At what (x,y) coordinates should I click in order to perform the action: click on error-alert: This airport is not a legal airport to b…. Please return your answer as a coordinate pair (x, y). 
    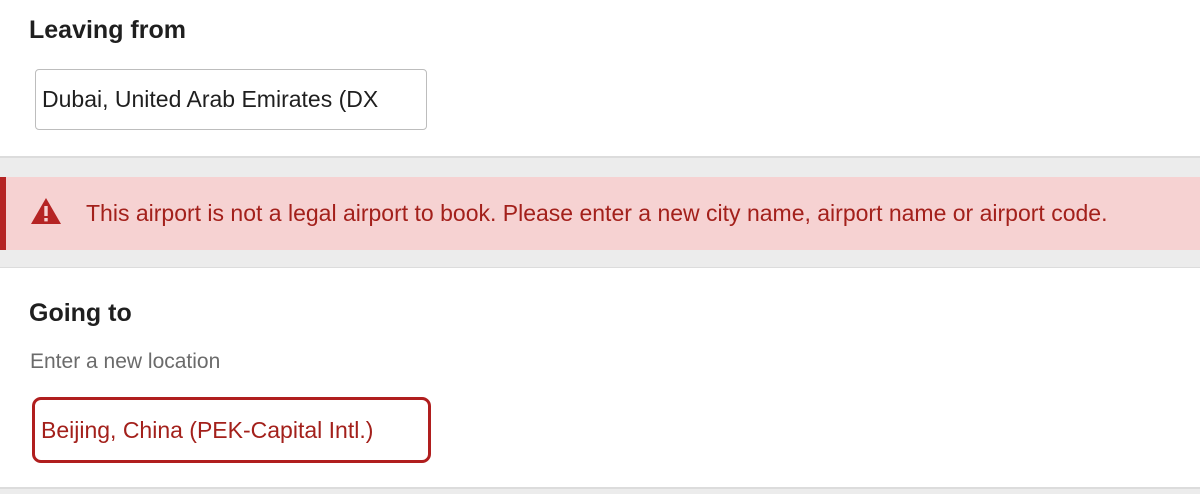
    Looking at the image, I should click on (600, 213).